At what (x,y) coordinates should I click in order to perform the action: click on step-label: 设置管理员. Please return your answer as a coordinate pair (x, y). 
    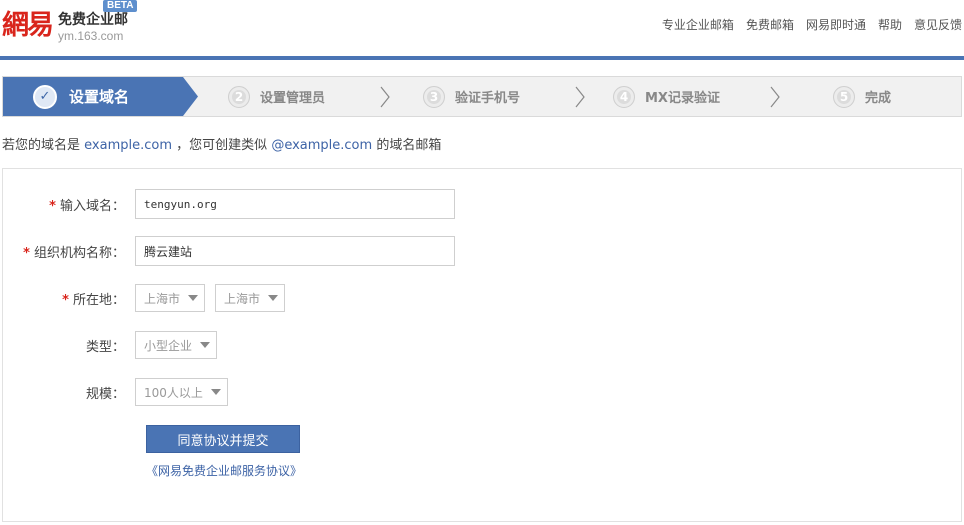
    Looking at the image, I should click on (293, 98).